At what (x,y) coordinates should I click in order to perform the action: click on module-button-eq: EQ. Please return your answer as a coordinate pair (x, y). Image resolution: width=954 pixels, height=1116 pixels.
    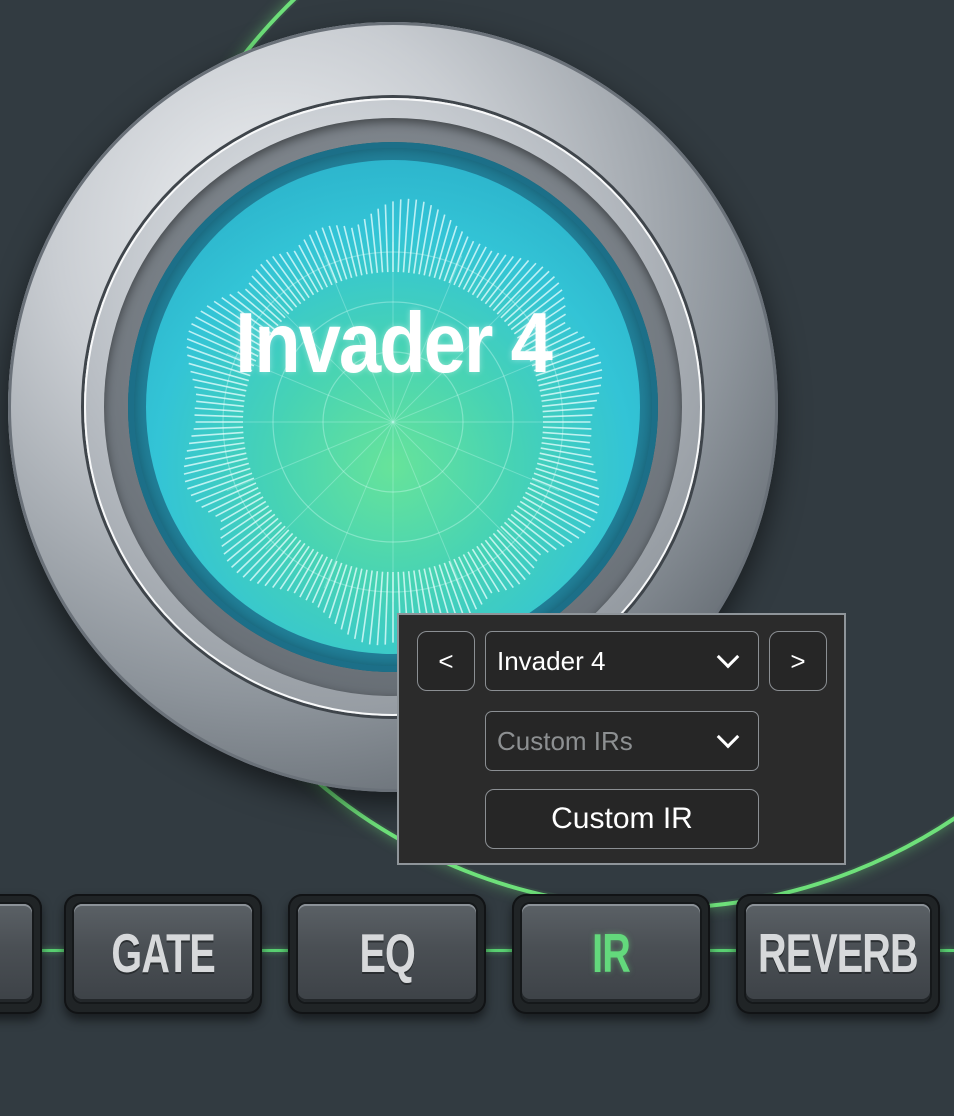
    Looking at the image, I should click on (387, 954).